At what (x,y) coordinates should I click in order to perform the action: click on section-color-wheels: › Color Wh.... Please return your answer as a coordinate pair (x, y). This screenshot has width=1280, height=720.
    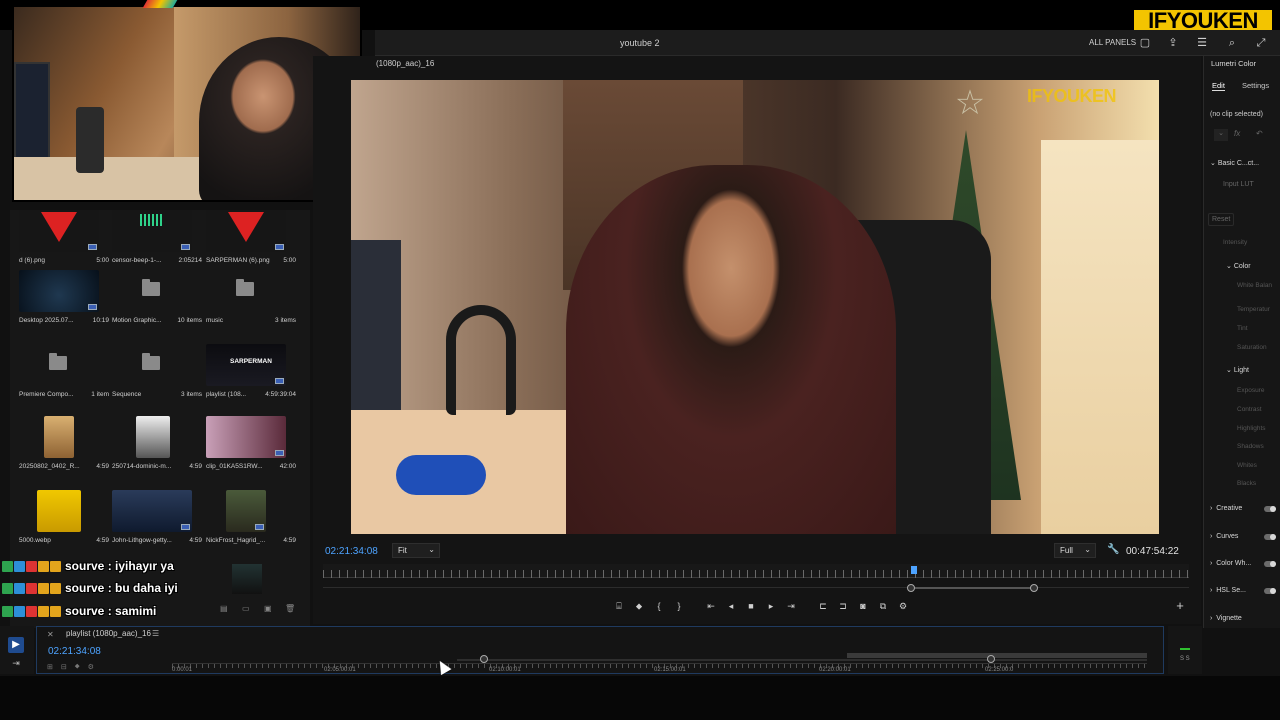
    Looking at the image, I should click on (1230, 563).